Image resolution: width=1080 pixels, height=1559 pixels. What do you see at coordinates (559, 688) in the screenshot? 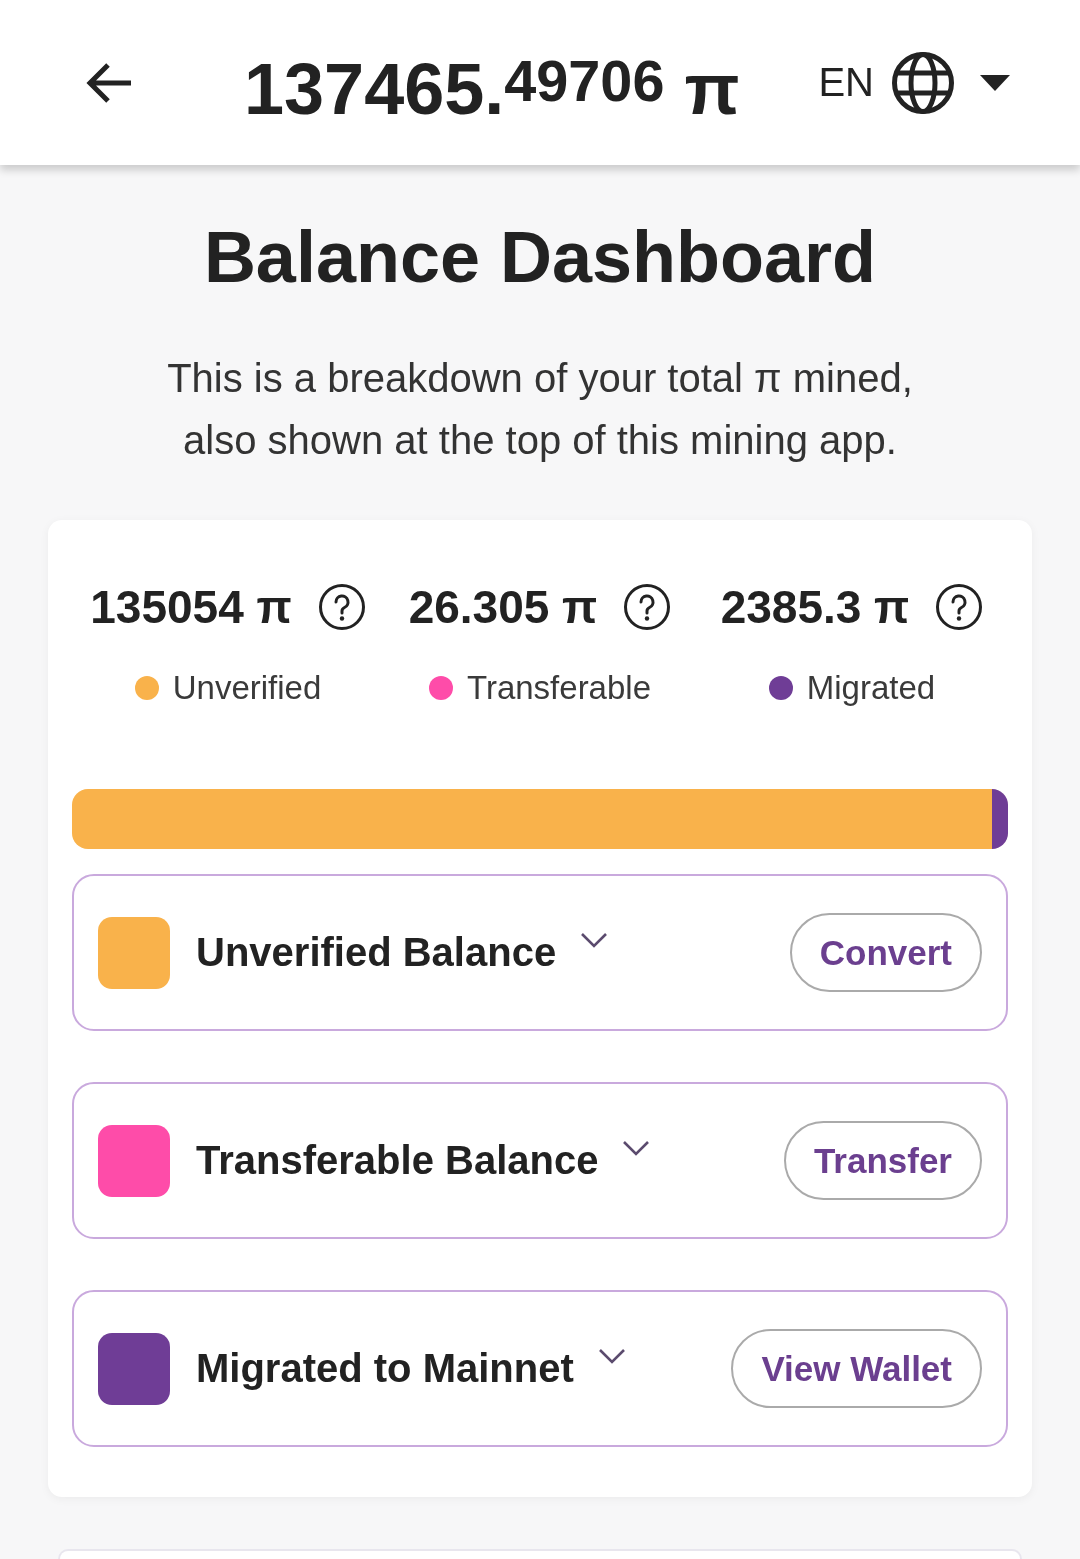
I see `legend-label: Transferable` at bounding box center [559, 688].